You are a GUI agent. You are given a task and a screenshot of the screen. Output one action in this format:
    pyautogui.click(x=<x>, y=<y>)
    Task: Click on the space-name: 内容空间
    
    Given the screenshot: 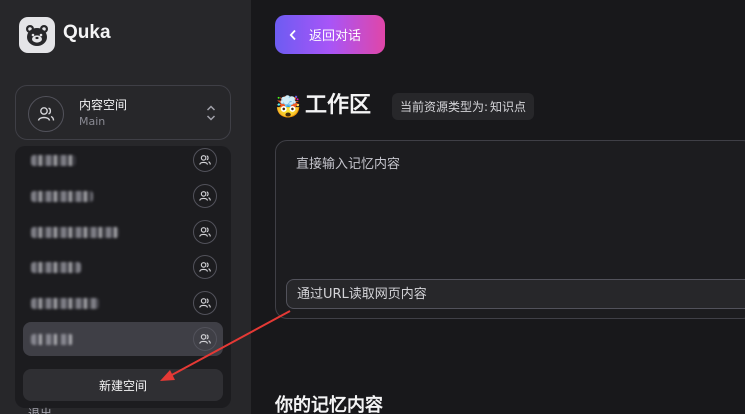 What is the action you would take?
    pyautogui.click(x=103, y=105)
    